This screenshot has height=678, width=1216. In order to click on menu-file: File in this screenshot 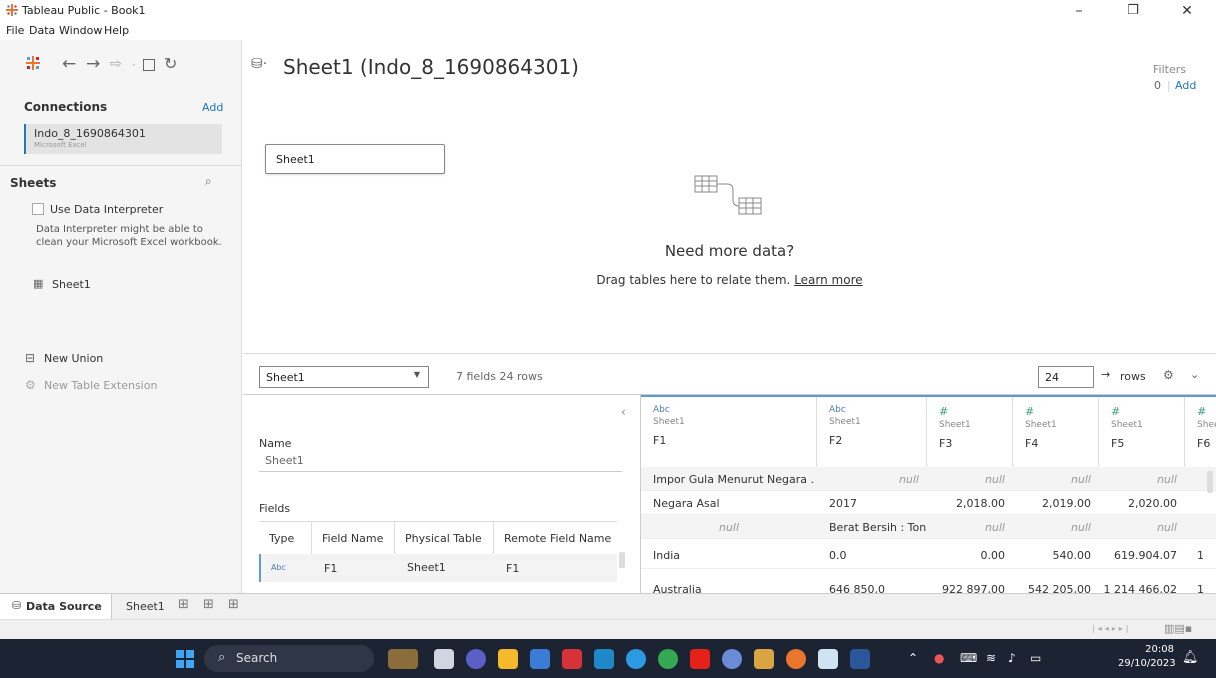, I will do `click(15, 30)`.